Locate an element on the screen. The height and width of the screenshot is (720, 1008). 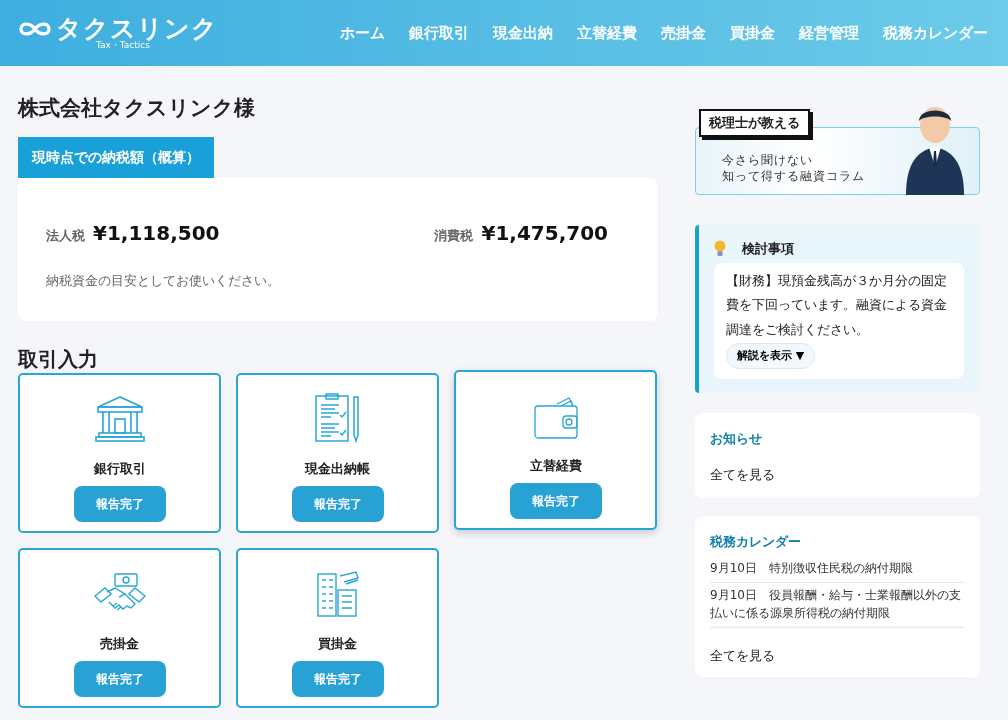
tax-label: 法人税 is located at coordinates (65, 236).